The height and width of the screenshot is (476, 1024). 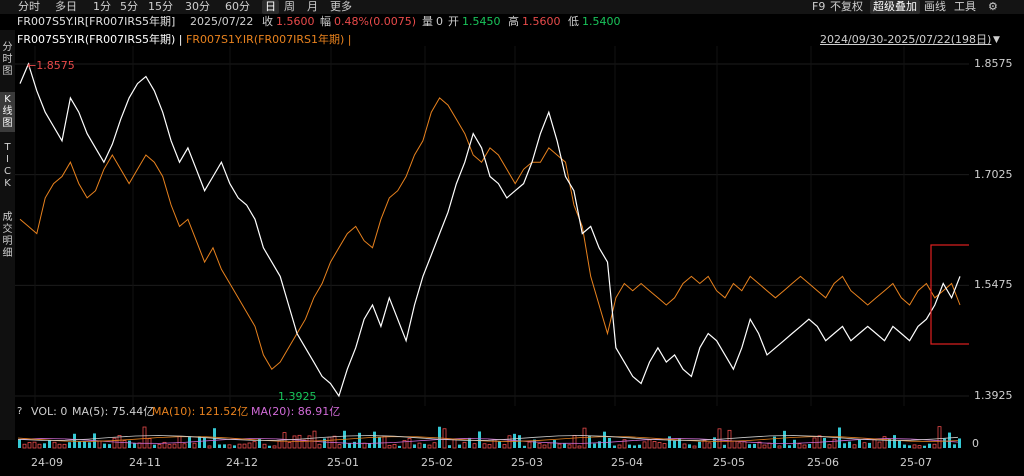 I want to click on toolbar-right-2: 超级叠加, so click(x=895, y=7).